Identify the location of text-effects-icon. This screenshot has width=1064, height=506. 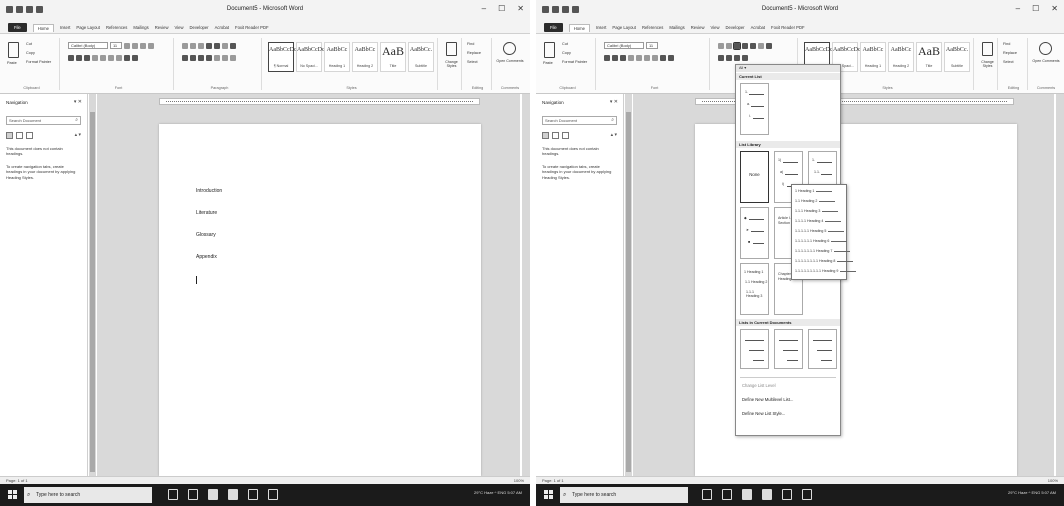
(655, 58).